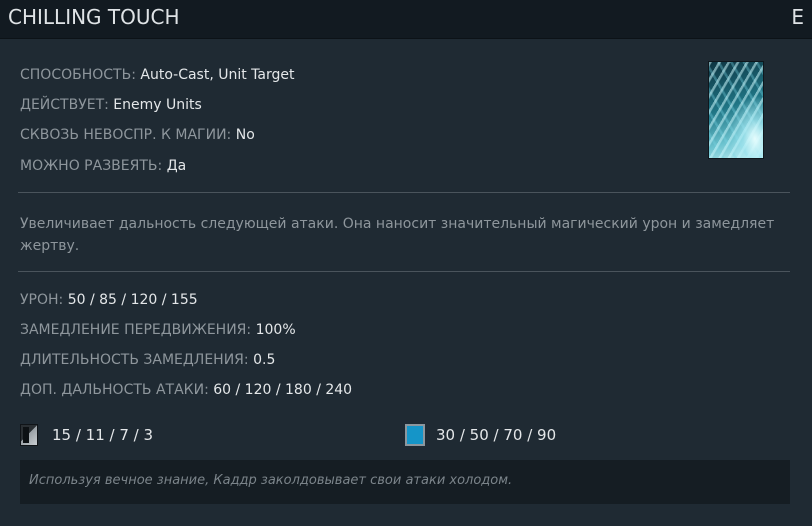 The width and height of the screenshot is (812, 526). Describe the element at coordinates (283, 390) in the screenshot. I see `stat-value: 60 / 120 / 180 / 240` at that location.